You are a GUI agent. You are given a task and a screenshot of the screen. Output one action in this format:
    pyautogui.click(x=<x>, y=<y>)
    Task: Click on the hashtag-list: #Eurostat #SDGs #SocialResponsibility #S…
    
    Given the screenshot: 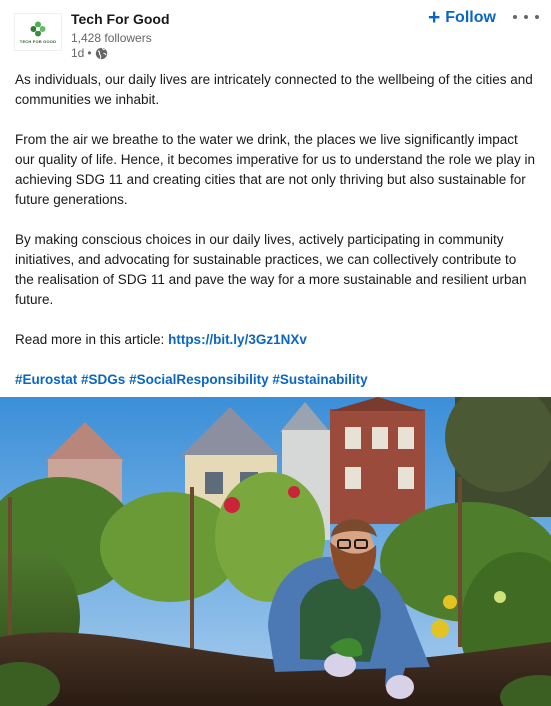 What is the action you would take?
    pyautogui.click(x=276, y=380)
    